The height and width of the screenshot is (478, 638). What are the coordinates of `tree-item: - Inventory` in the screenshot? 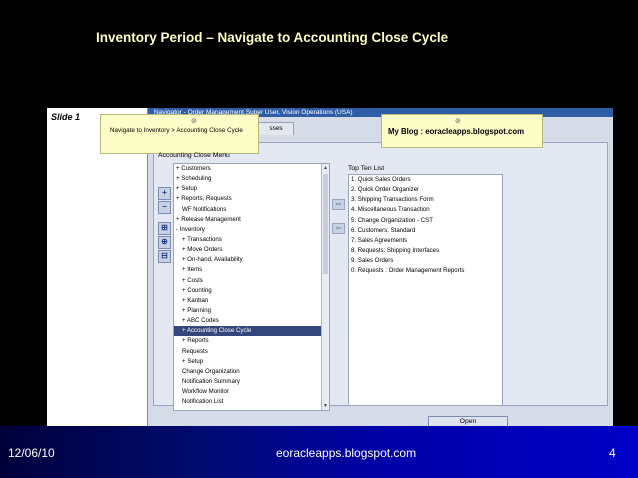 It's located at (251, 230).